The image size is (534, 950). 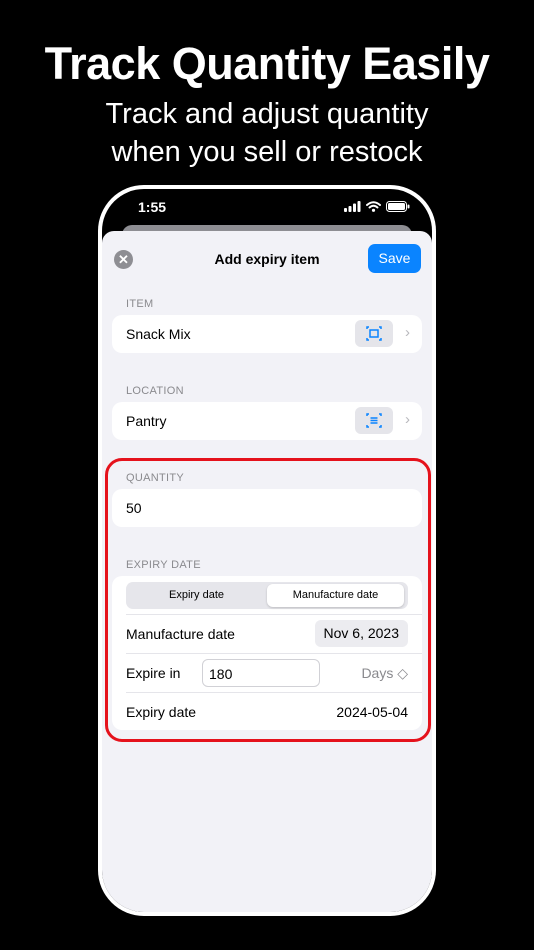 What do you see at coordinates (153, 673) in the screenshot?
I see `expire-in-label: Expire in` at bounding box center [153, 673].